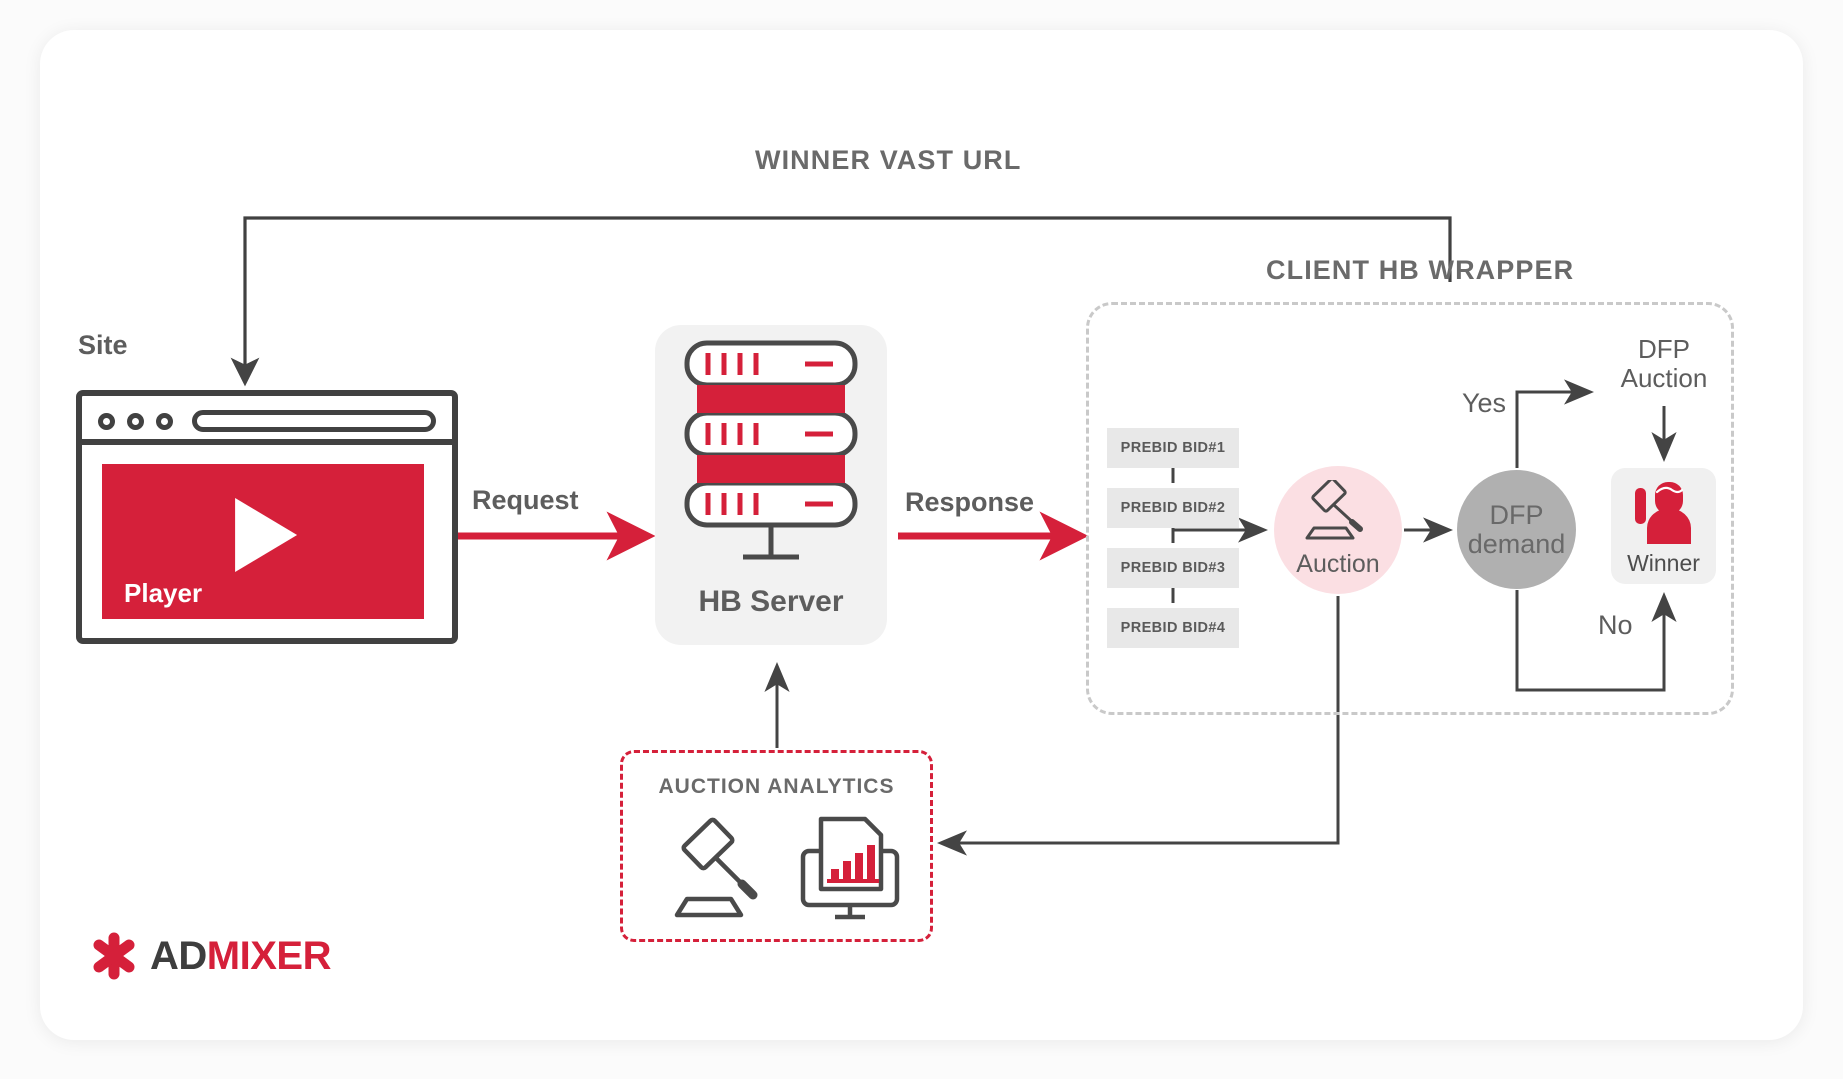 Image resolution: width=1843 pixels, height=1079 pixels. Describe the element at coordinates (776, 846) in the screenshot. I see `auction-analytics-box: AUCTION ANALYTICS` at that location.